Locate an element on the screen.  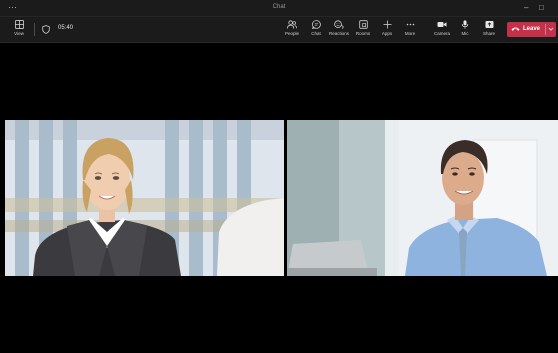
people-icon is located at coordinates (292, 24).